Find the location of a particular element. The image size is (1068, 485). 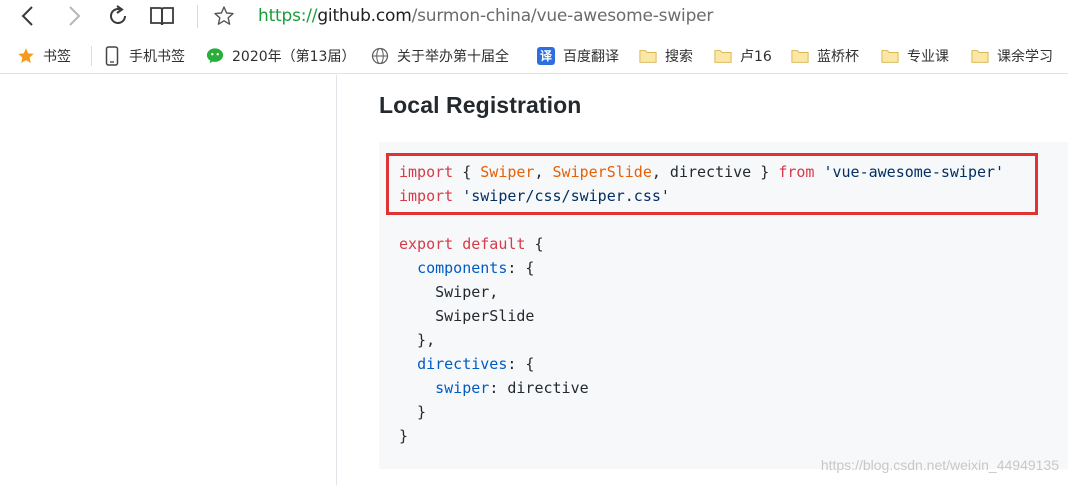

bookmark-label: 2020年（第13届） is located at coordinates (294, 57).